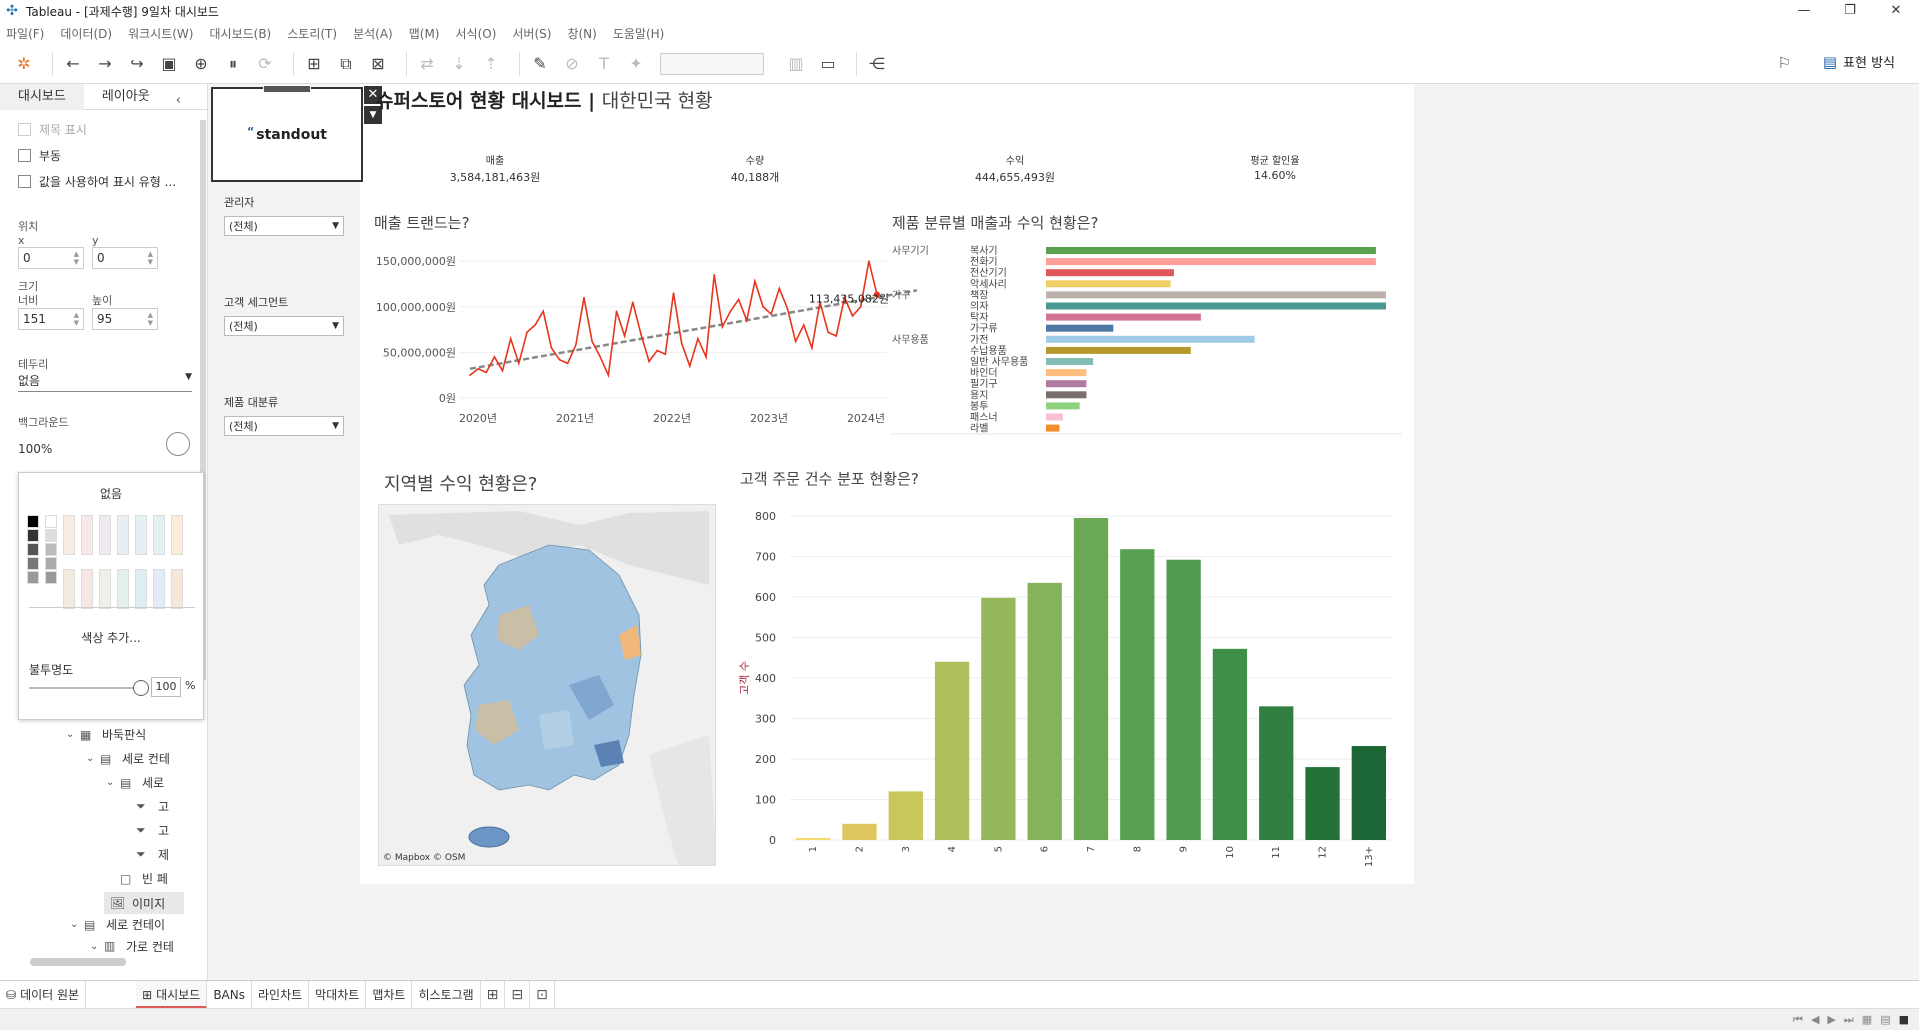 This screenshot has width=1919, height=1030. Describe the element at coordinates (636, 64) in the screenshot. I see `fix-axes-icon: ✦` at that location.